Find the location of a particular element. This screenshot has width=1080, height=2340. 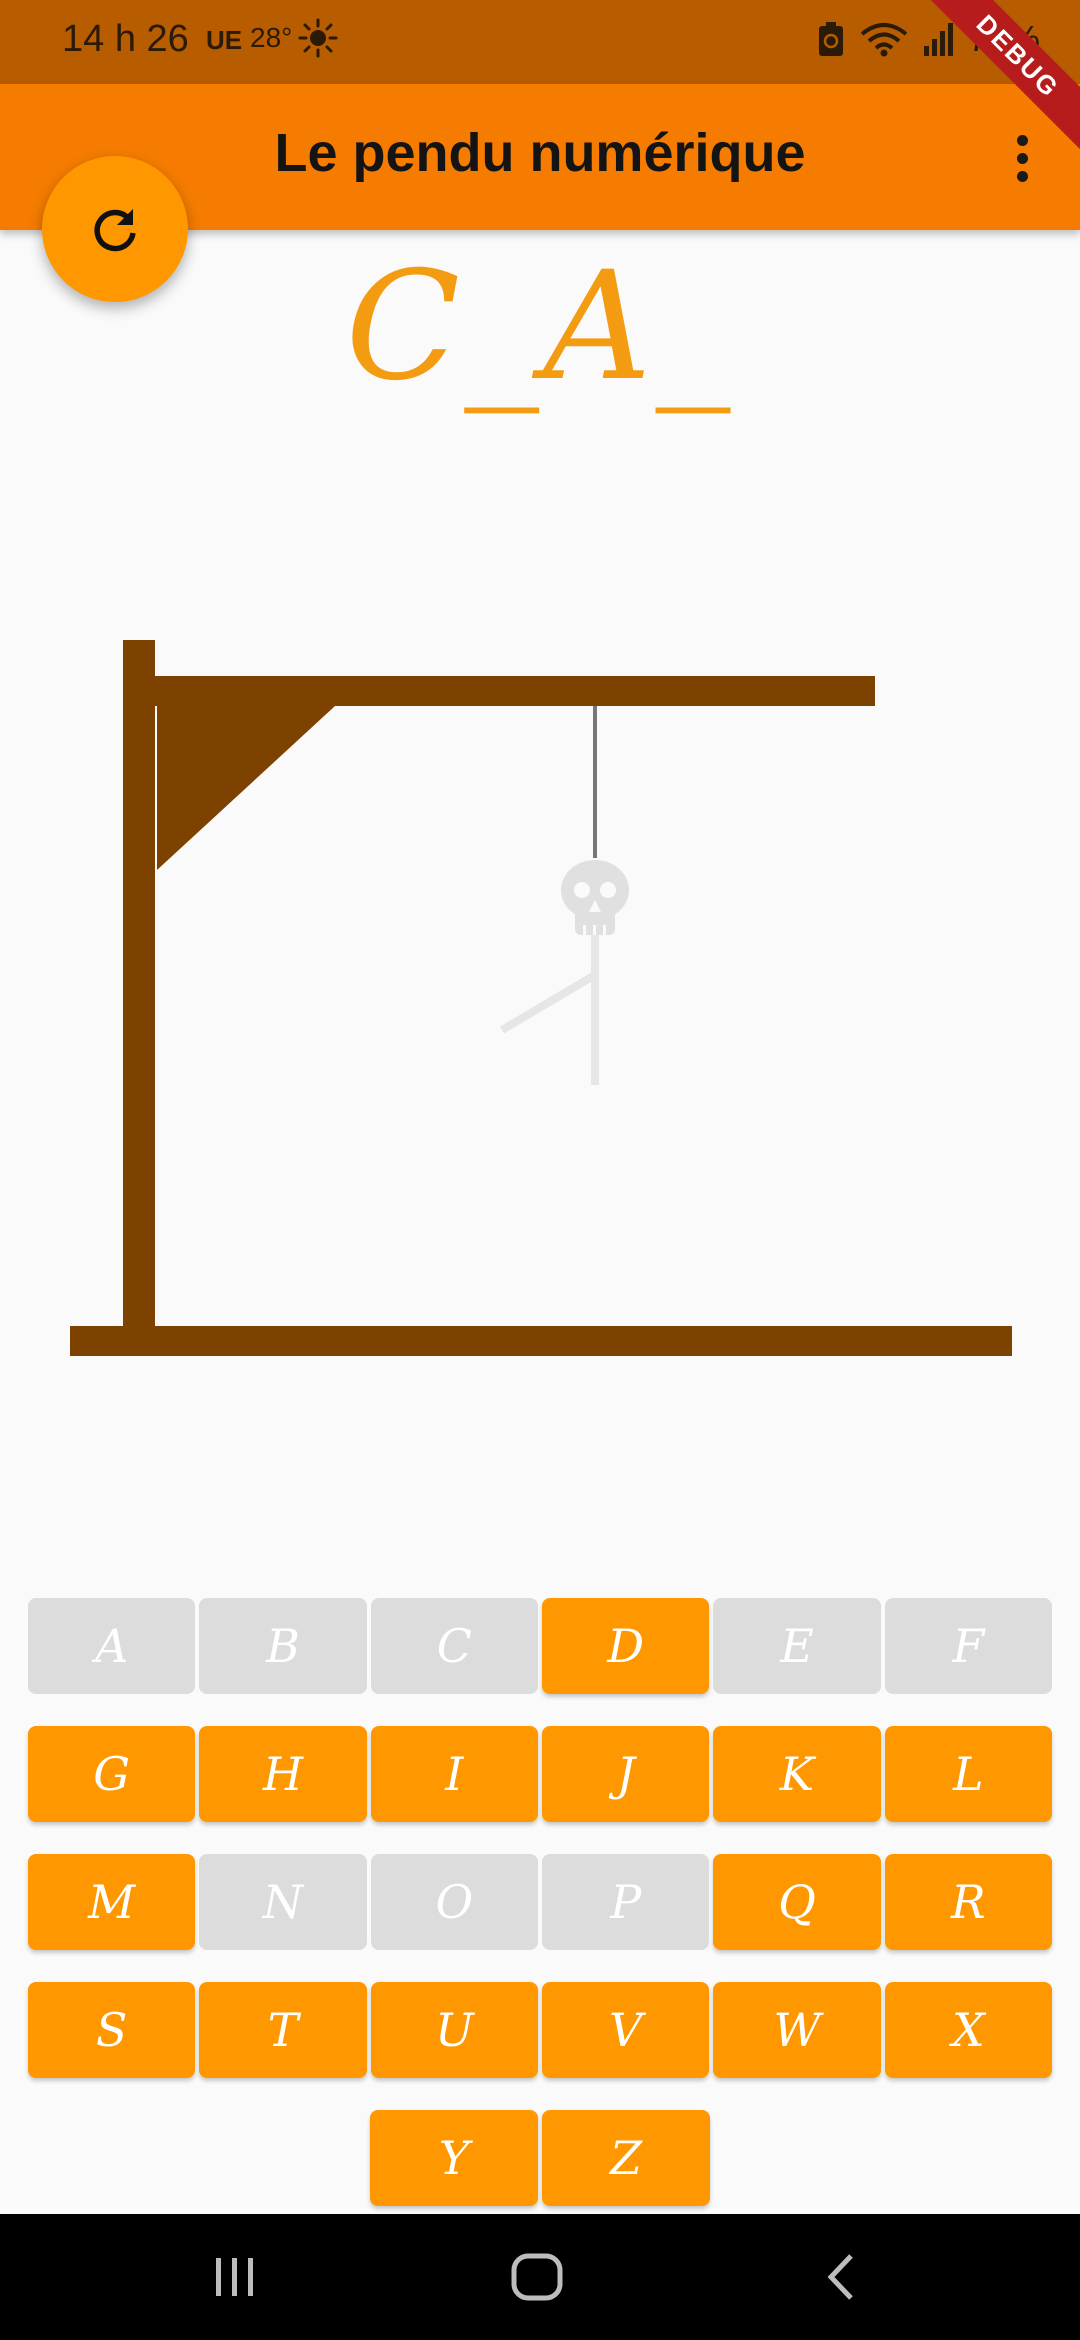

home-button is located at coordinates (537, 2277).